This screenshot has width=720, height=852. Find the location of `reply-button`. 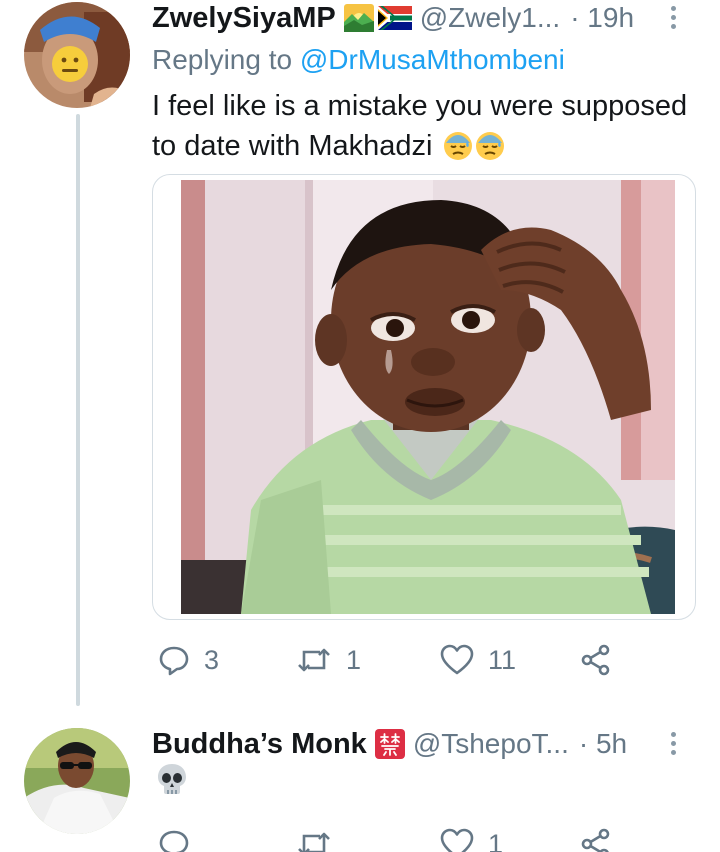

reply-button is located at coordinates (181, 838).